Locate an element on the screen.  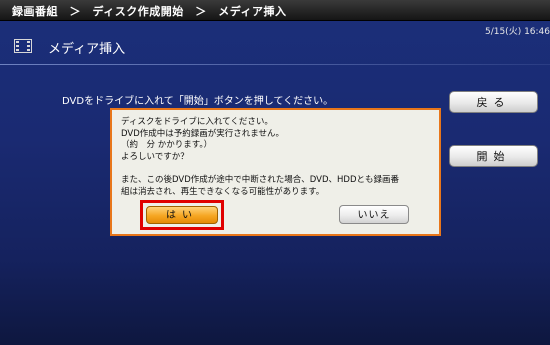
no-button: いいえ is located at coordinates (374, 214).